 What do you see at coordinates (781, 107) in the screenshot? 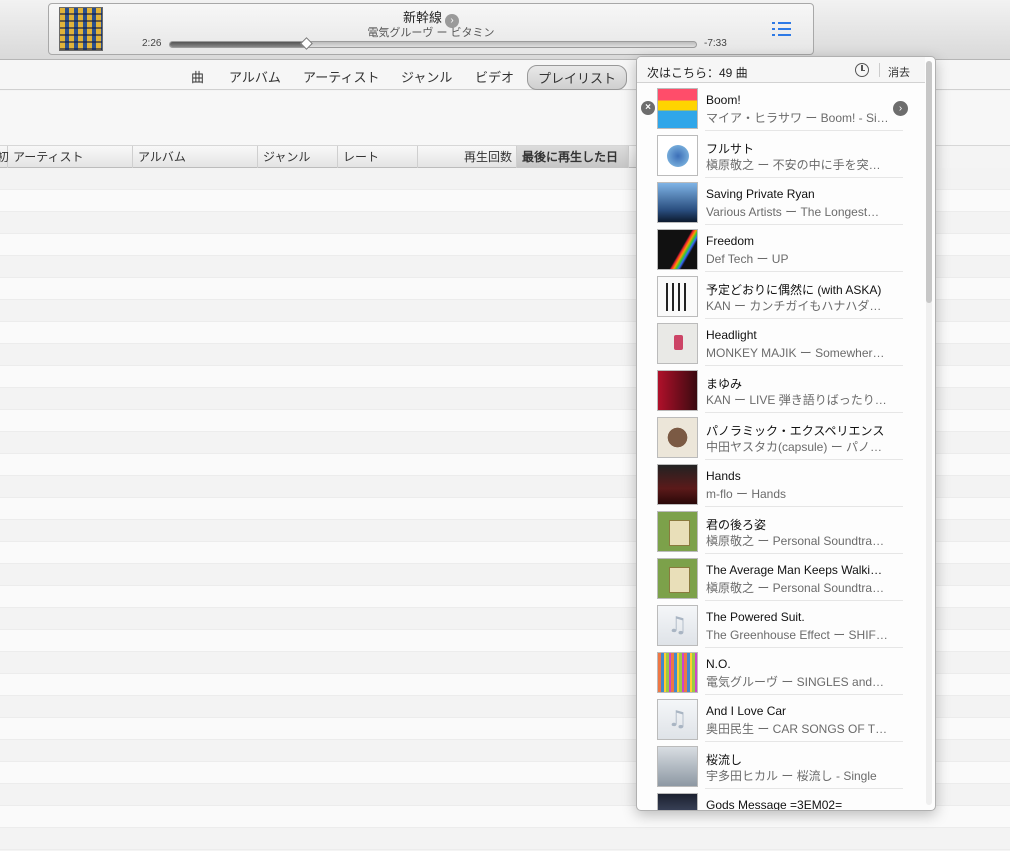
I see `up-next-item: × Boom! マイア・ヒラサワ ー Boom! - Si… ›` at bounding box center [781, 107].